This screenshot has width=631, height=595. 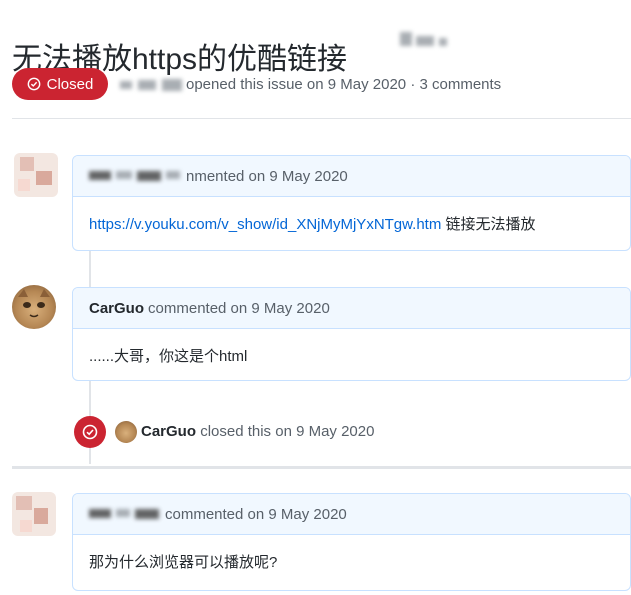 I want to click on comment-header: CarGuo commented on 9 May 2020, so click(x=351, y=308).